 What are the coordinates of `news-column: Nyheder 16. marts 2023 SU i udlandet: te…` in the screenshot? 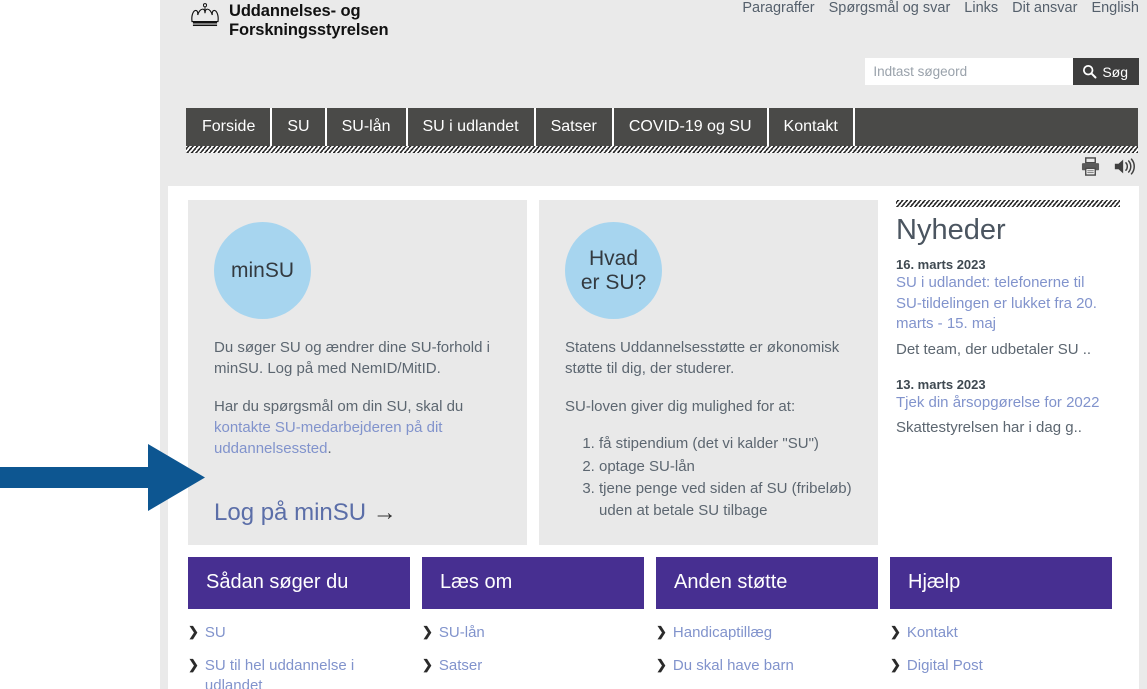 It's located at (999, 372).